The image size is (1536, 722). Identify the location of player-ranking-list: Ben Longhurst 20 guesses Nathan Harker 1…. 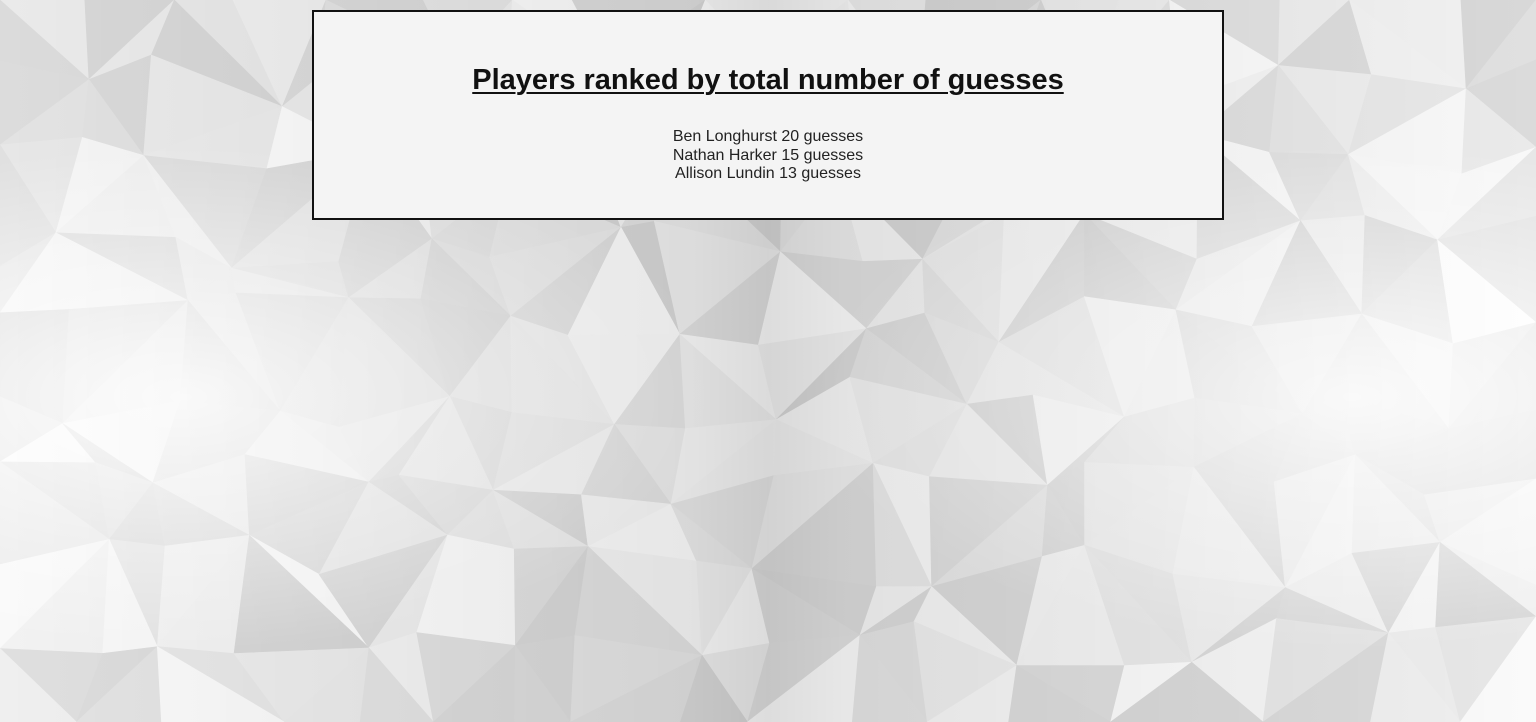
(768, 156).